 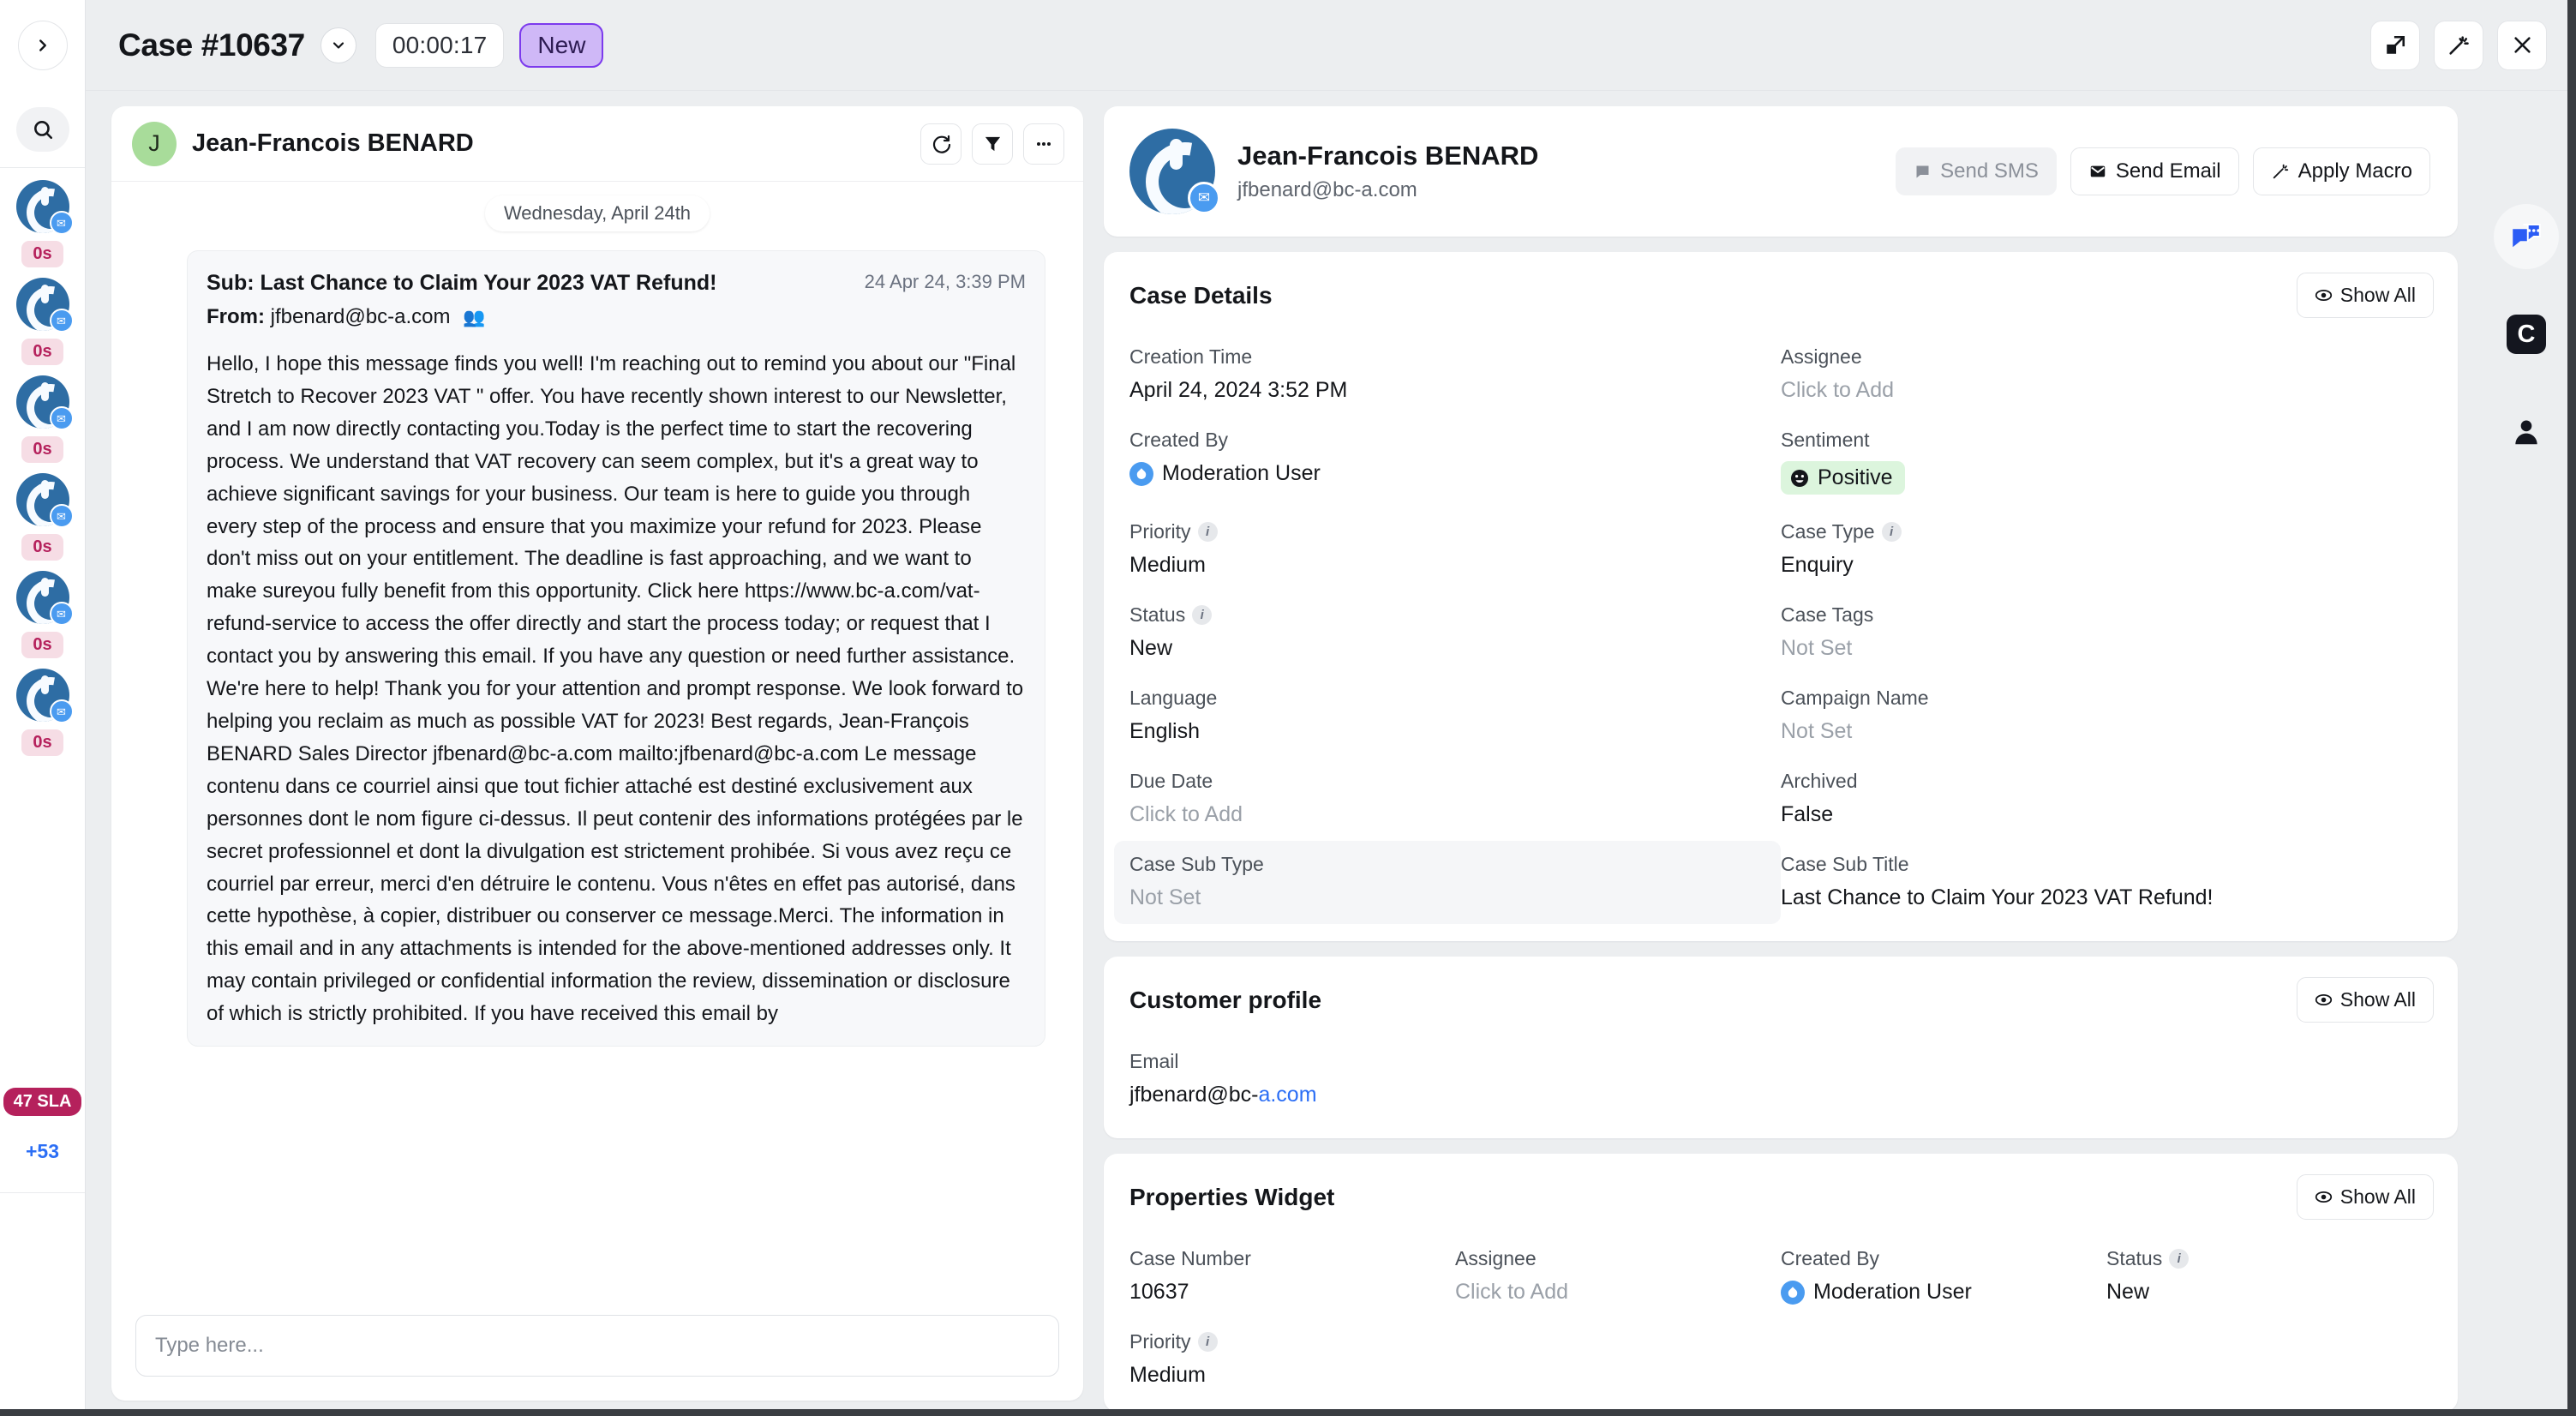 I want to click on search-button, so click(x=42, y=129).